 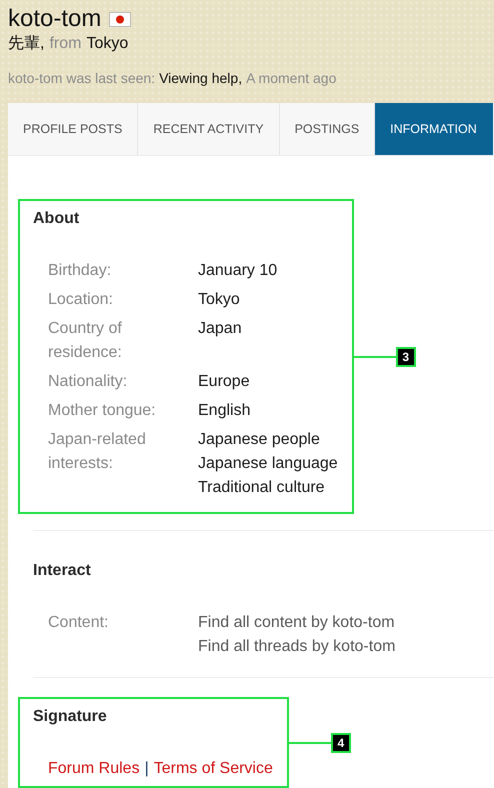 I want to click on content-link: Find all threads by koto-tom, so click(x=297, y=647).